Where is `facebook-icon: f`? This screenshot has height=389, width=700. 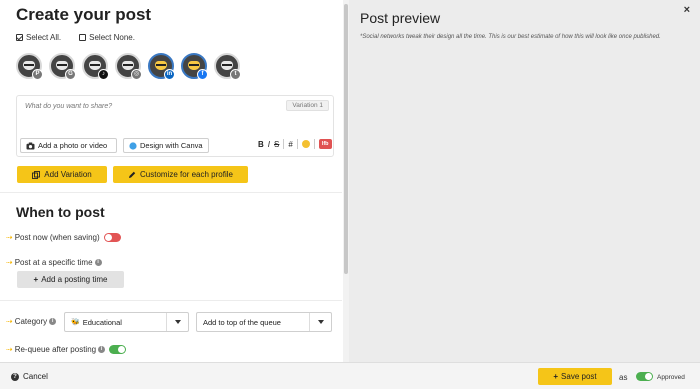
facebook-icon: f is located at coordinates (202, 74).